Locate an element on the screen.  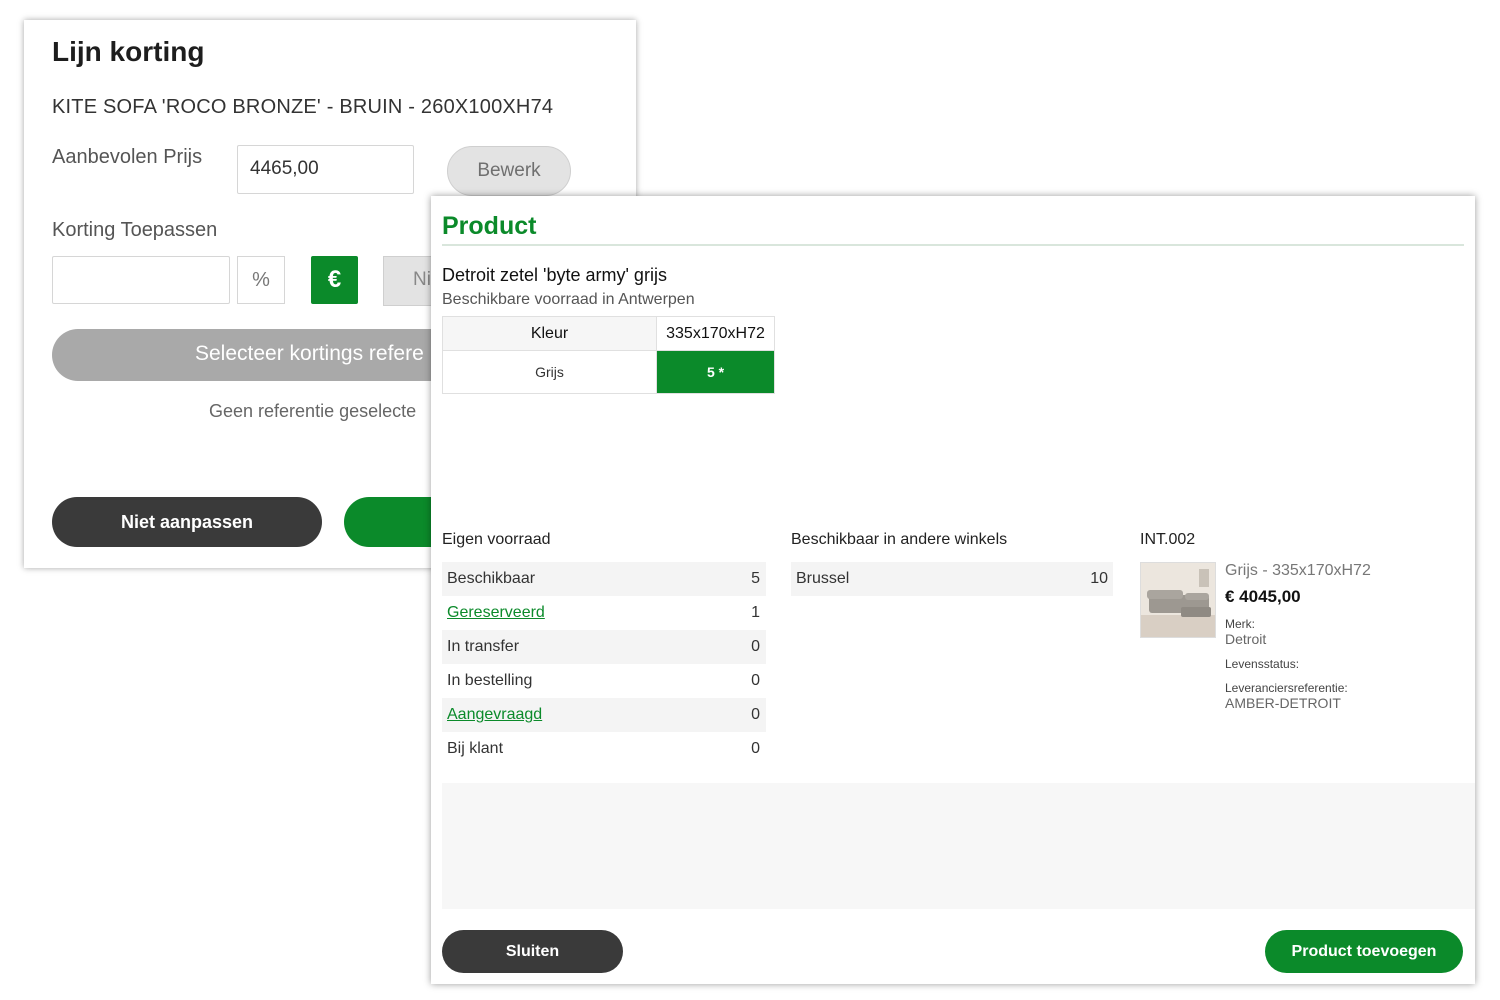
stock-label-available: Beschikbaar is located at coordinates (491, 578).